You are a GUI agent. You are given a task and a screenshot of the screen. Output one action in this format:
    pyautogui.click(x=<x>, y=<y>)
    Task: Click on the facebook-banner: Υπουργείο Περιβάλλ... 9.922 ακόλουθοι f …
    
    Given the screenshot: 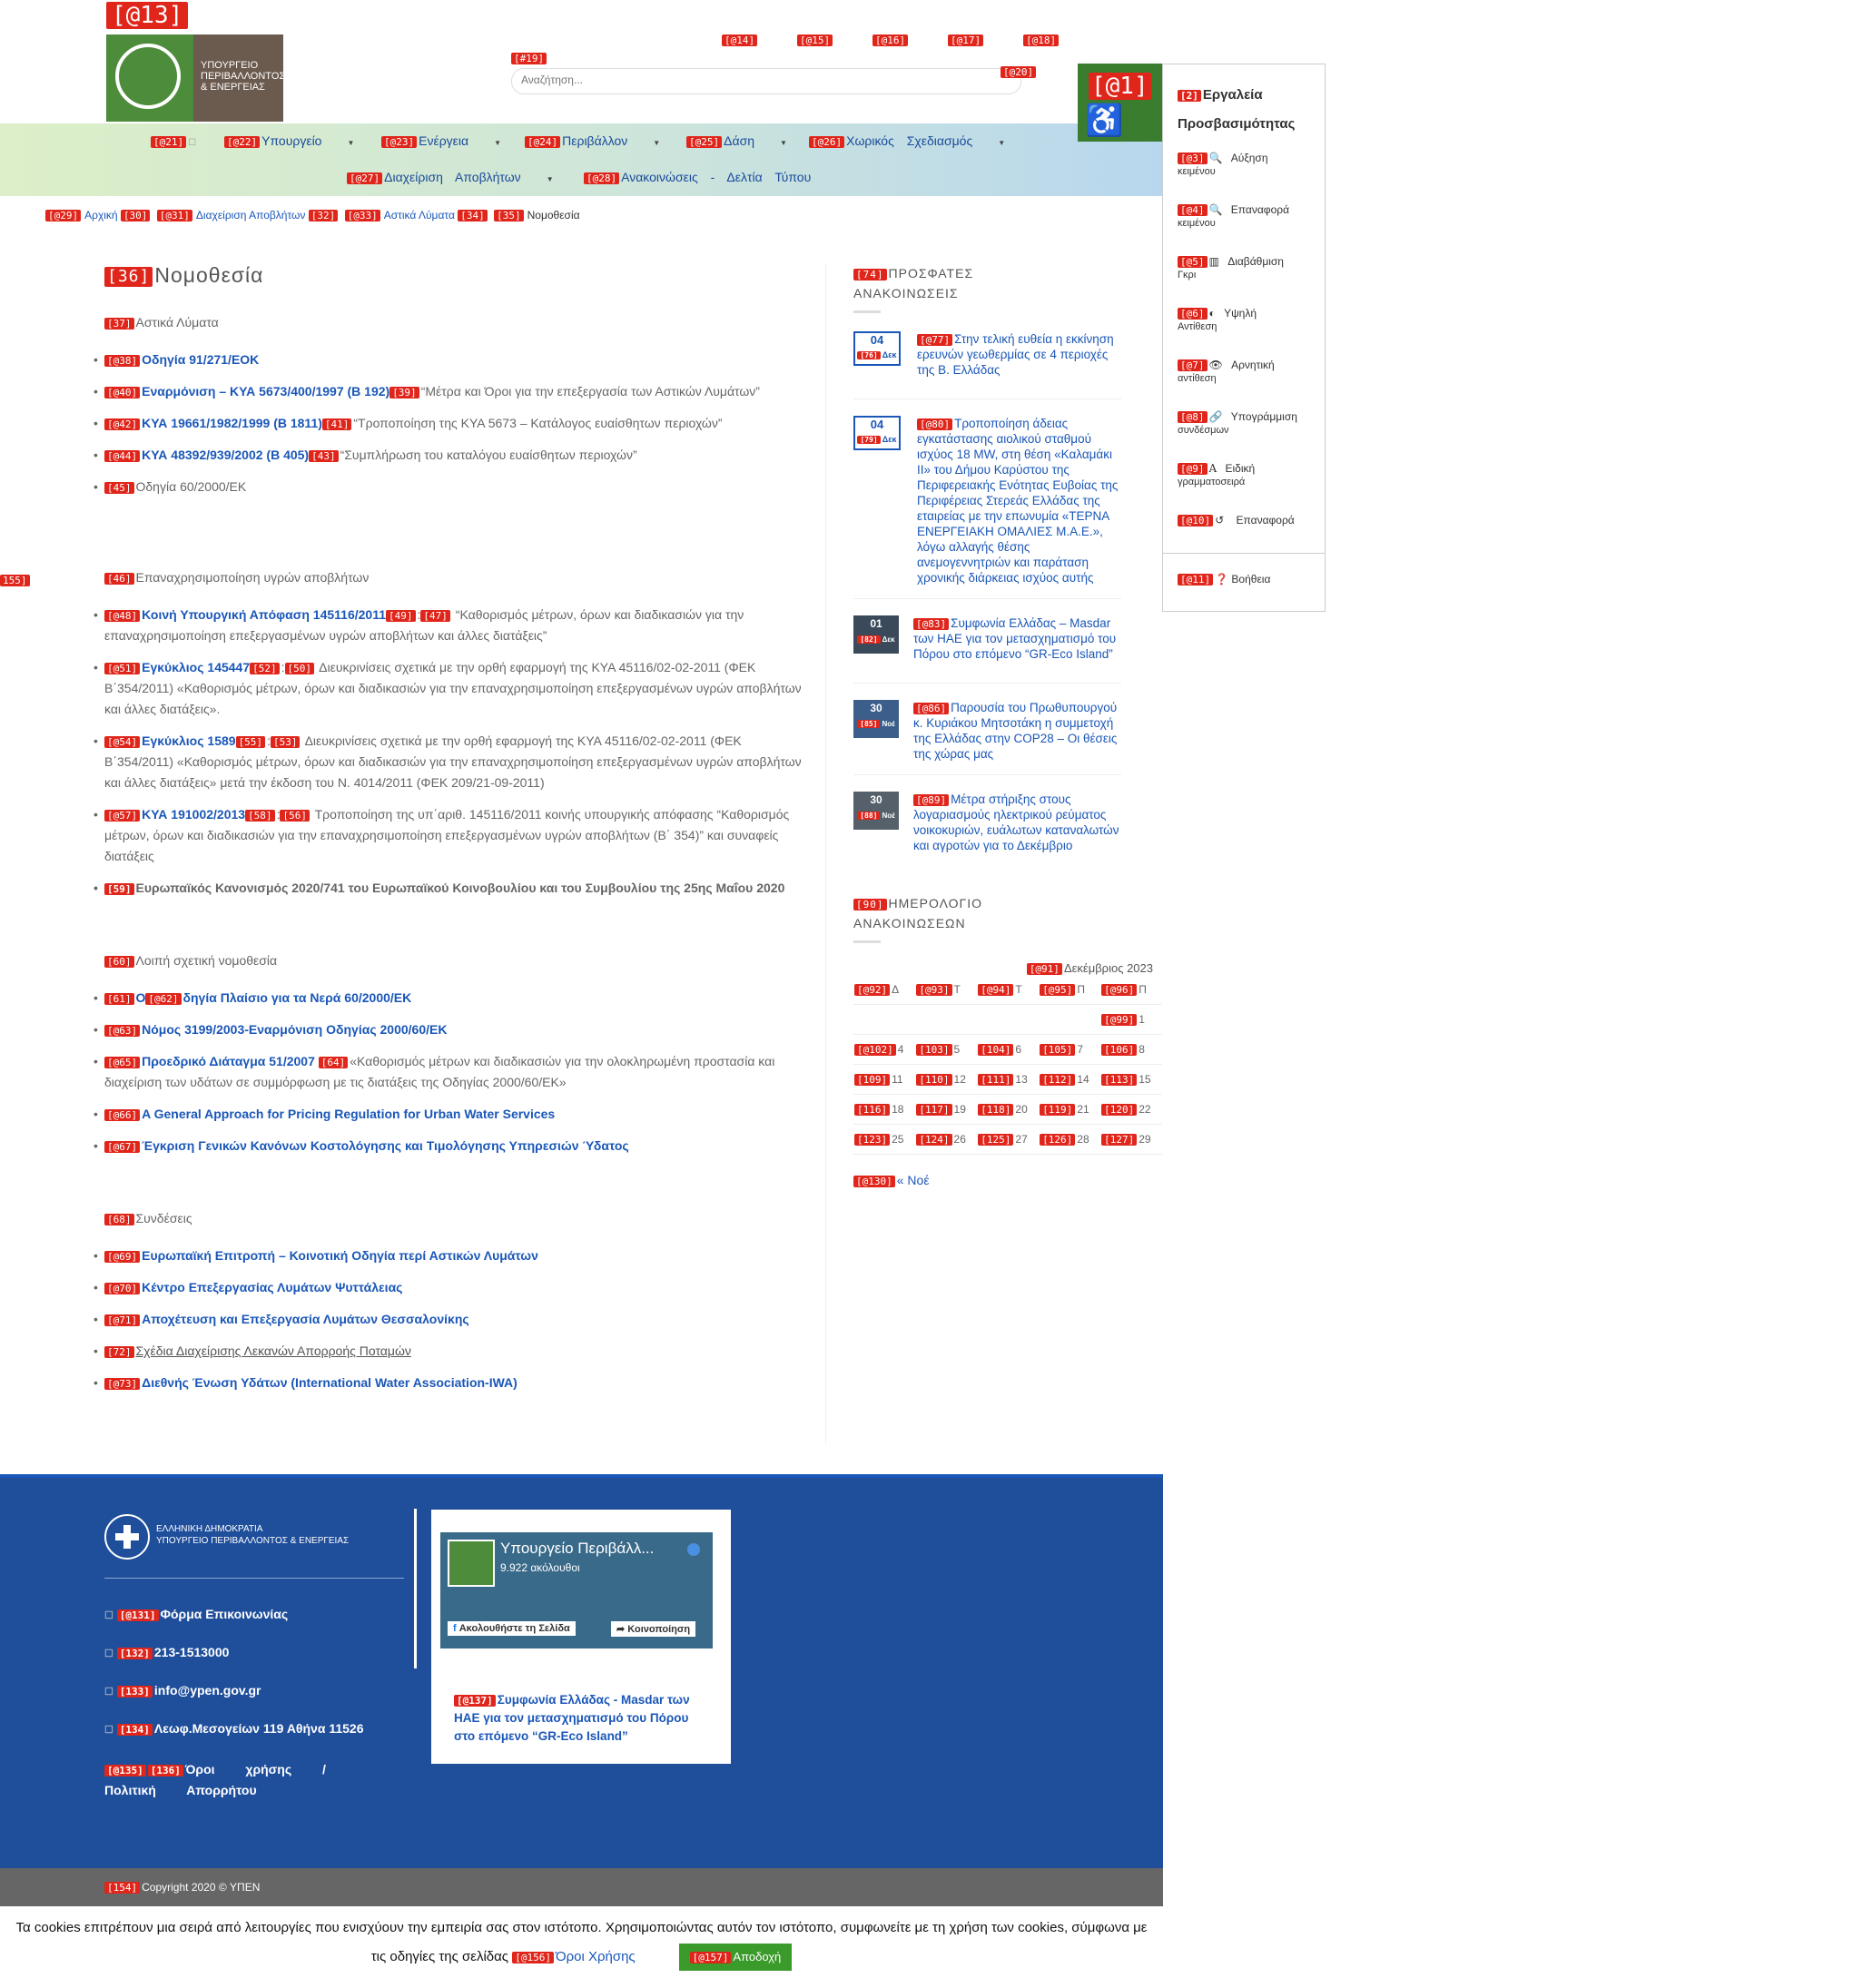 What is the action you would take?
    pyautogui.click(x=576, y=1590)
    